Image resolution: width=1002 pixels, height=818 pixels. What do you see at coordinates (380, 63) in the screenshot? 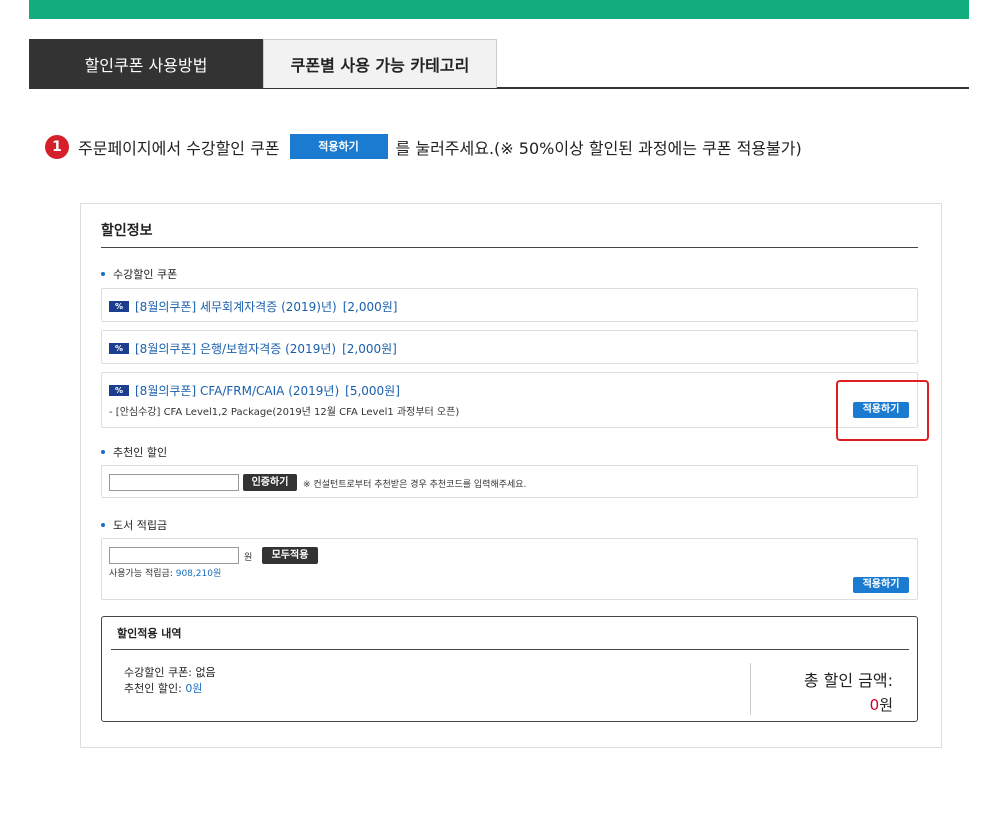
I see `tab-coupon-categories: 쿠폰별 사용 가능 카테고리` at bounding box center [380, 63].